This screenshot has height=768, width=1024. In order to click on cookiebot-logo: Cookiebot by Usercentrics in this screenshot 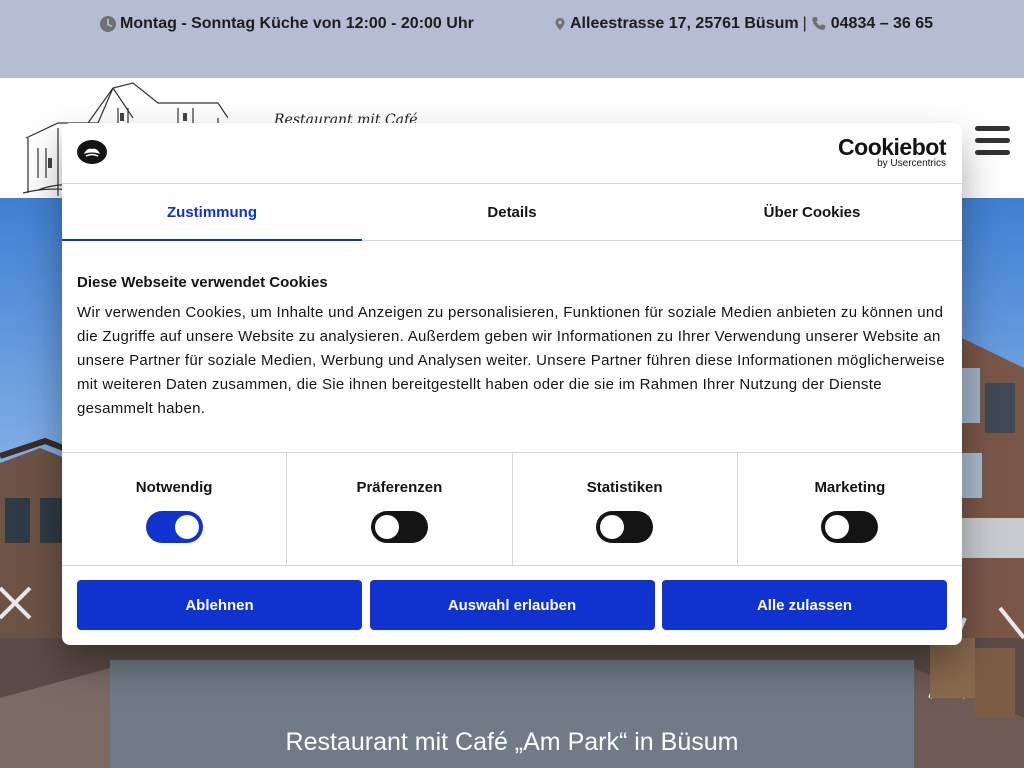, I will do `click(892, 152)`.